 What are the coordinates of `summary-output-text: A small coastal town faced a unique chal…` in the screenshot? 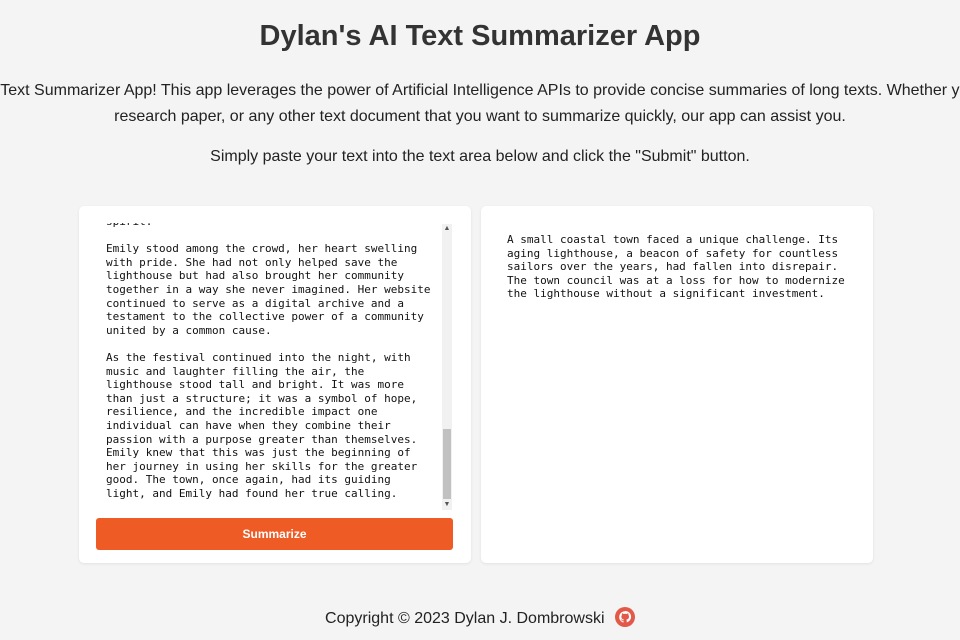 It's located at (679, 267).